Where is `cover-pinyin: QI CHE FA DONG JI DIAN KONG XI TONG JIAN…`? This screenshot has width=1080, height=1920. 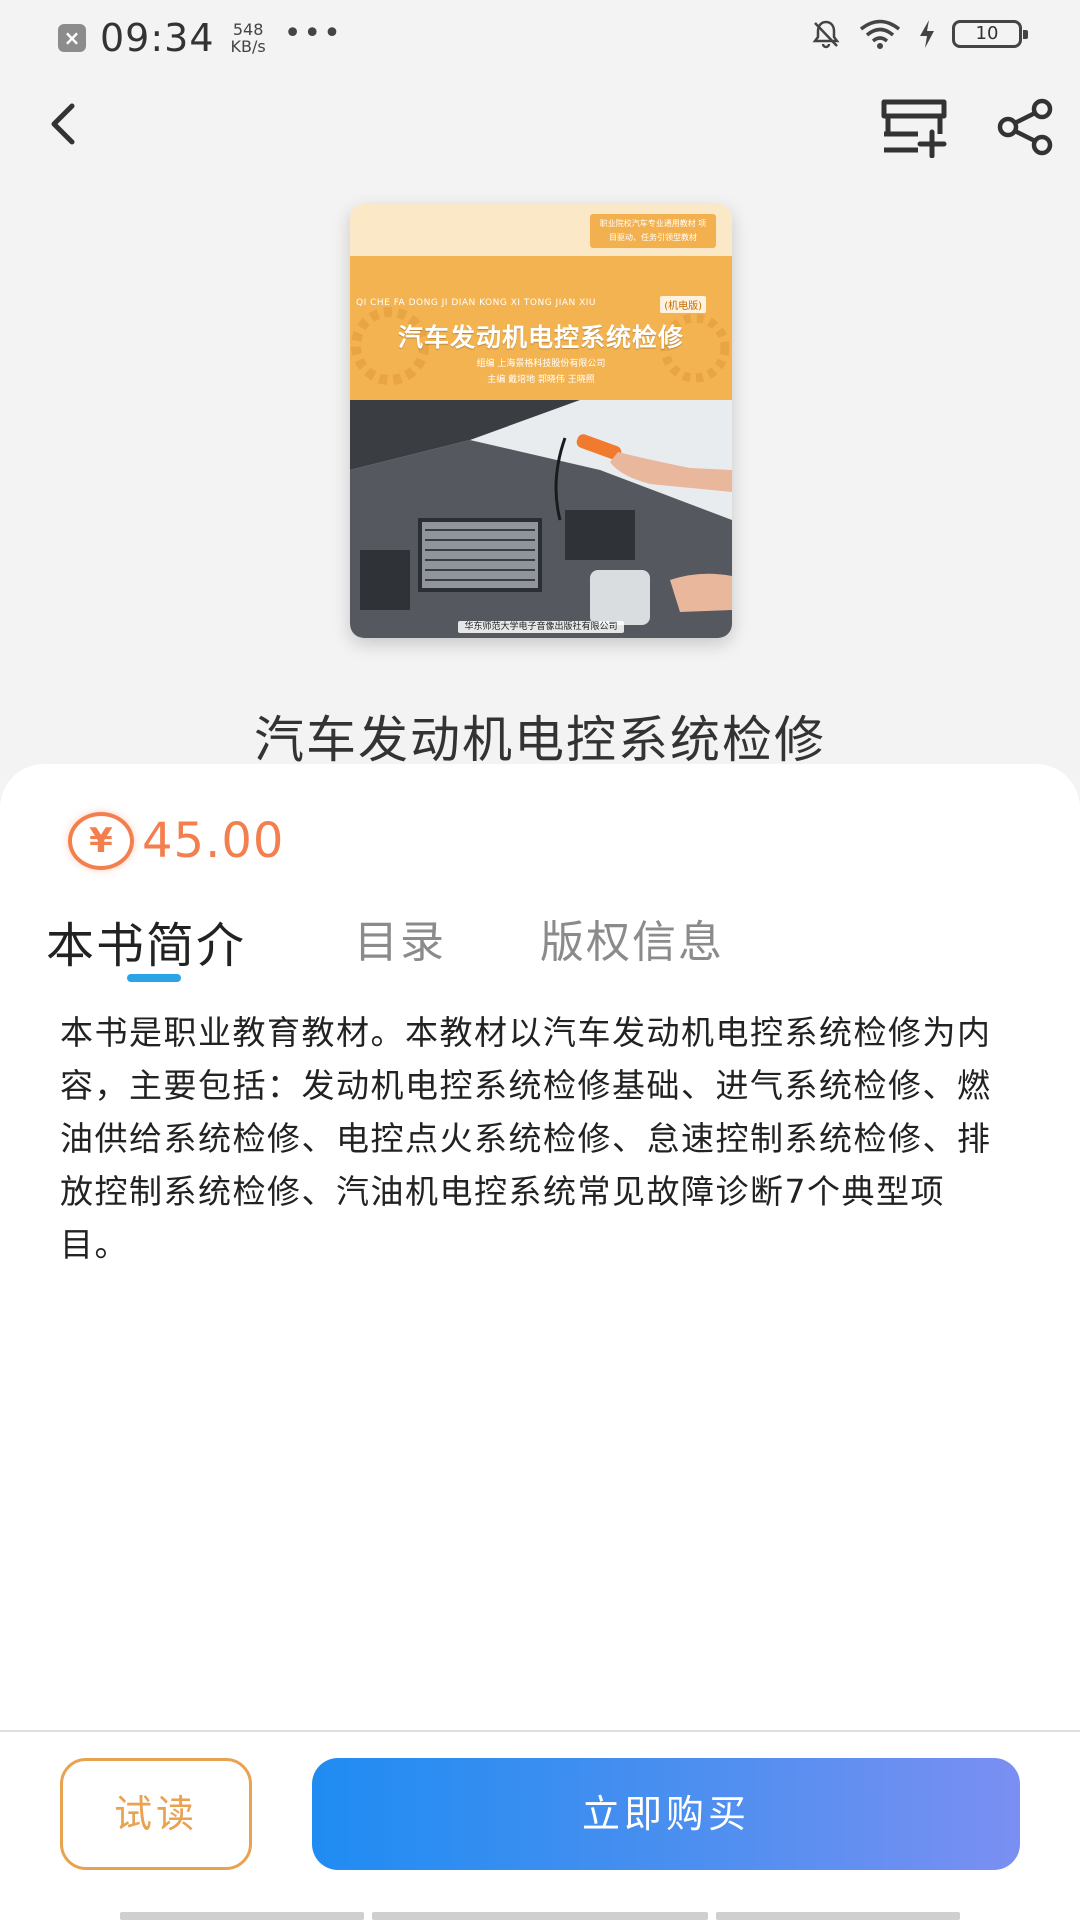 cover-pinyin: QI CHE FA DONG JI DIAN KONG XI TONG JIAN… is located at coordinates (476, 303).